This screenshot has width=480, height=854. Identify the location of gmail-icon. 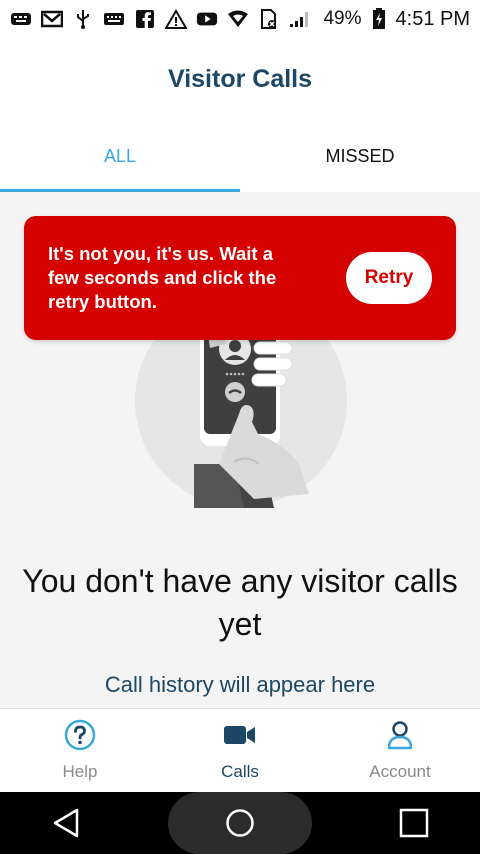
(52, 19).